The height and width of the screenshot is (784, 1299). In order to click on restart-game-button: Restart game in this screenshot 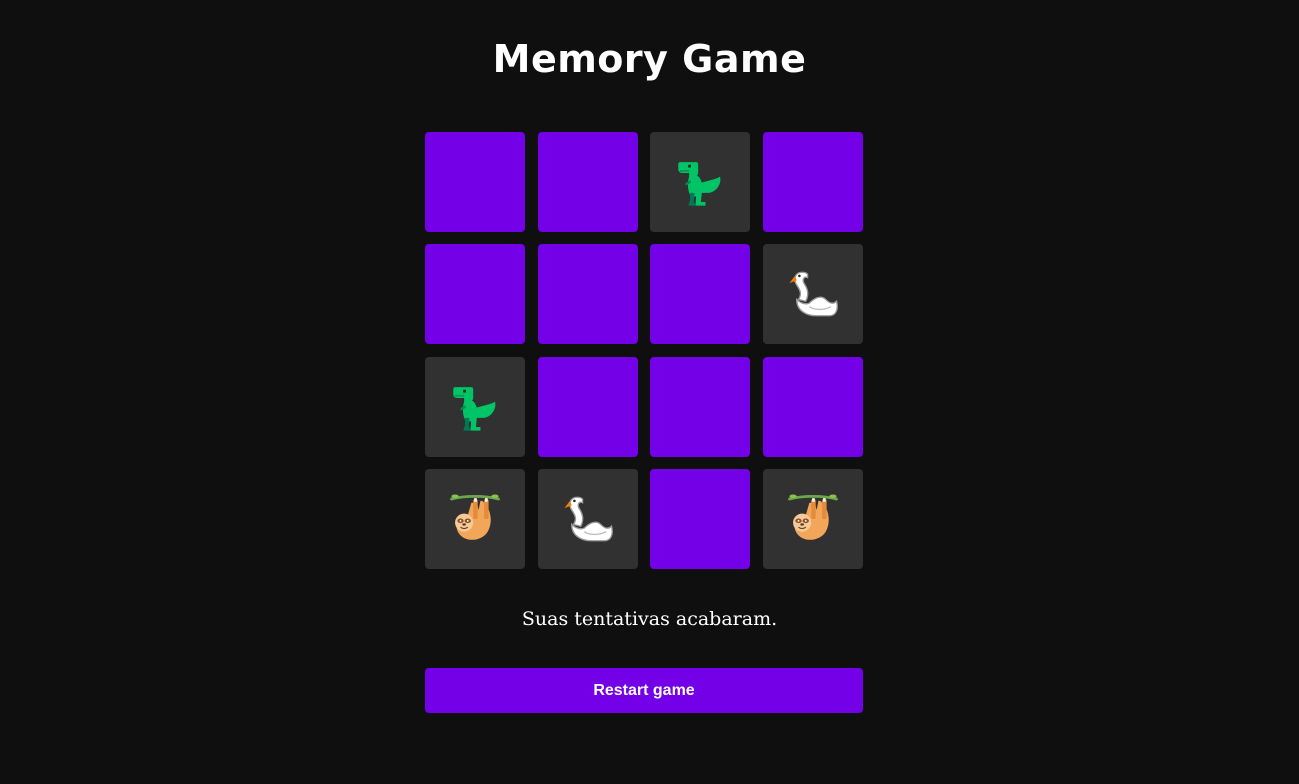, I will do `click(644, 690)`.